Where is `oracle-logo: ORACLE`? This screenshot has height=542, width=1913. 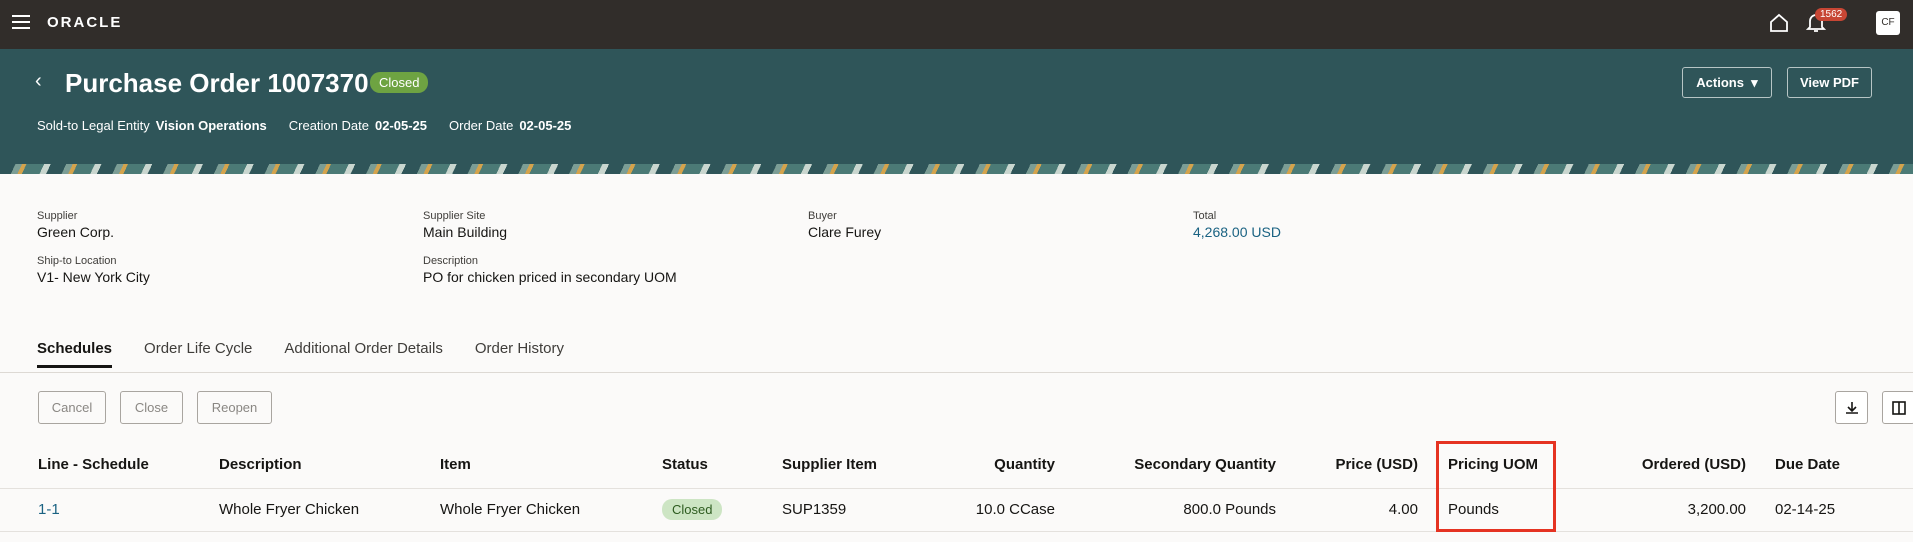 oracle-logo: ORACLE is located at coordinates (84, 22).